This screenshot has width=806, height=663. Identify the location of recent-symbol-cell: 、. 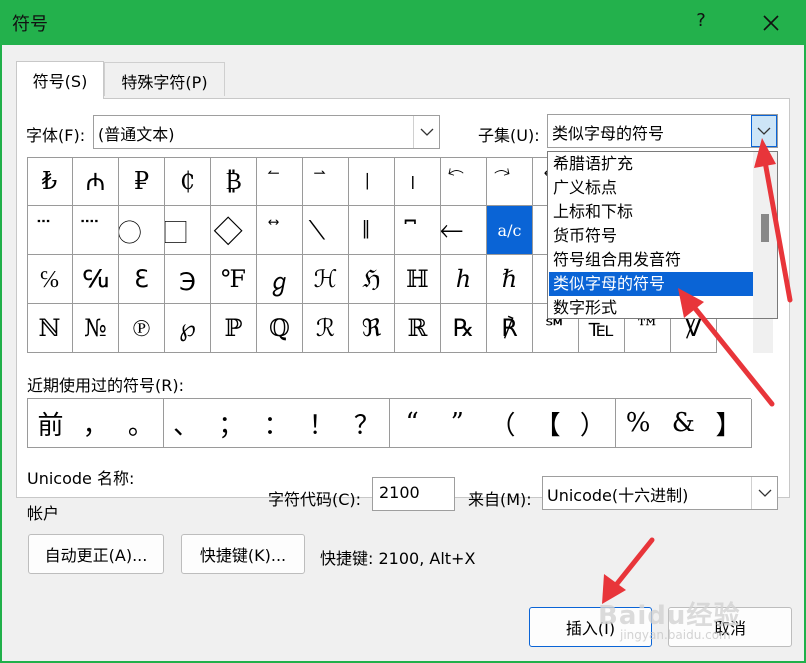
(186, 423).